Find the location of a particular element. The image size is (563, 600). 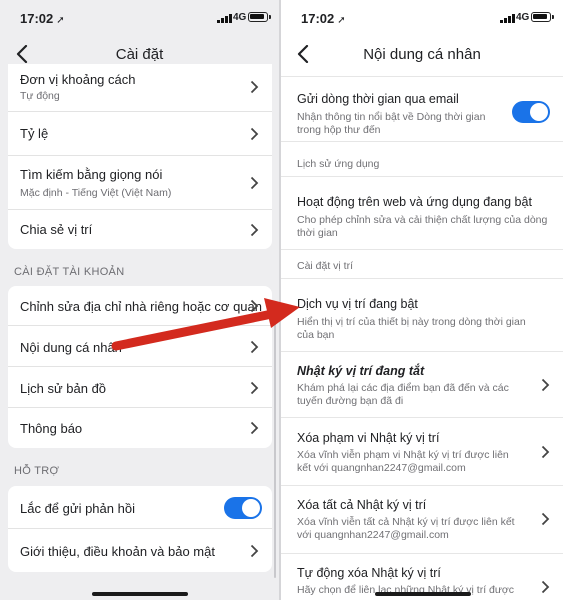

distance-unit-item: Đơn vị khoảng cách Tự động is located at coordinates (140, 88).